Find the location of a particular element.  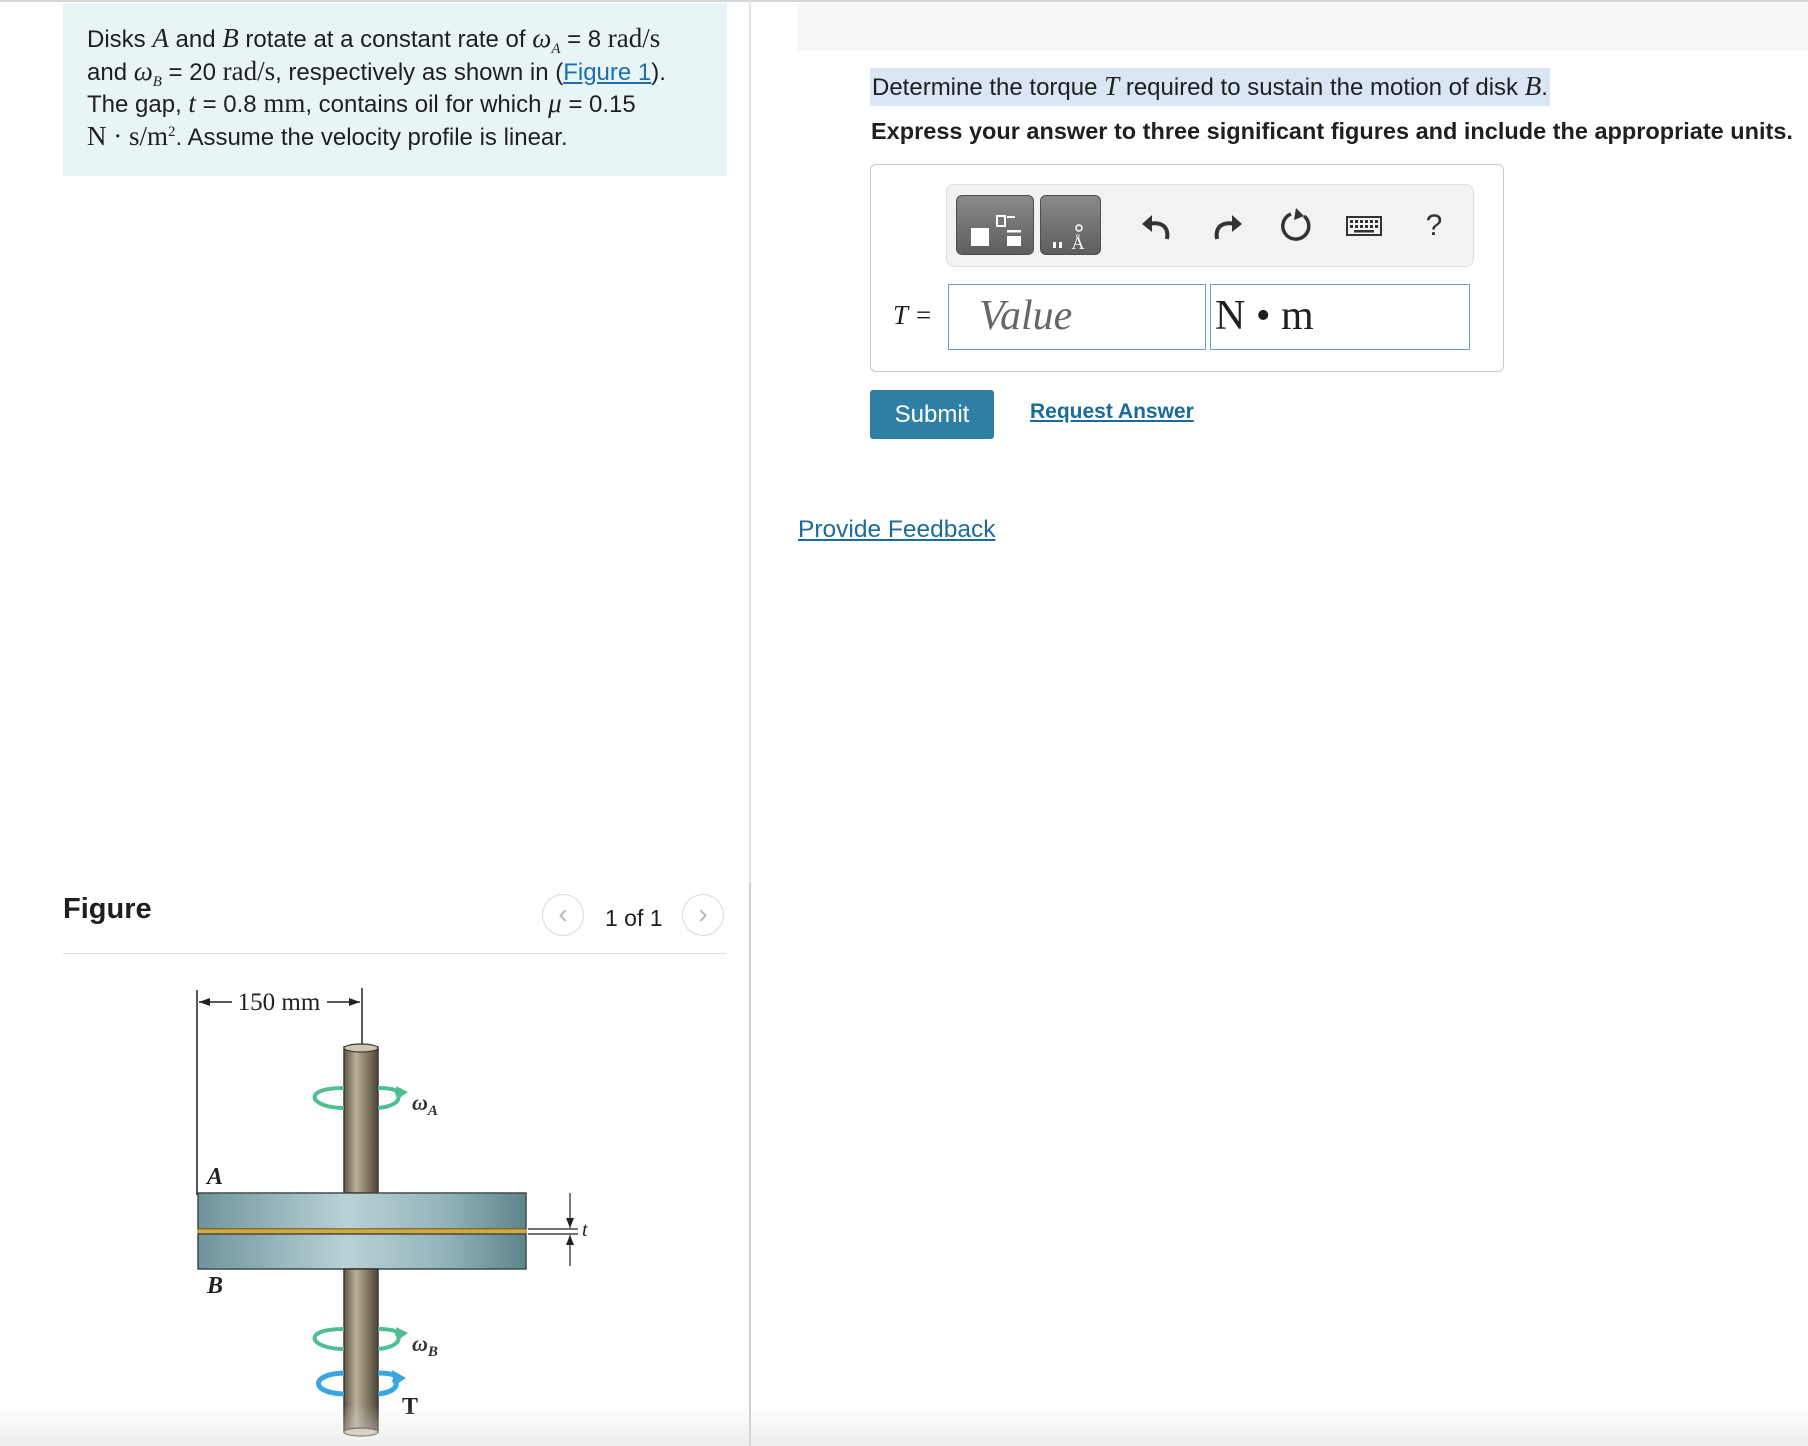

templates-button is located at coordinates (995, 225).